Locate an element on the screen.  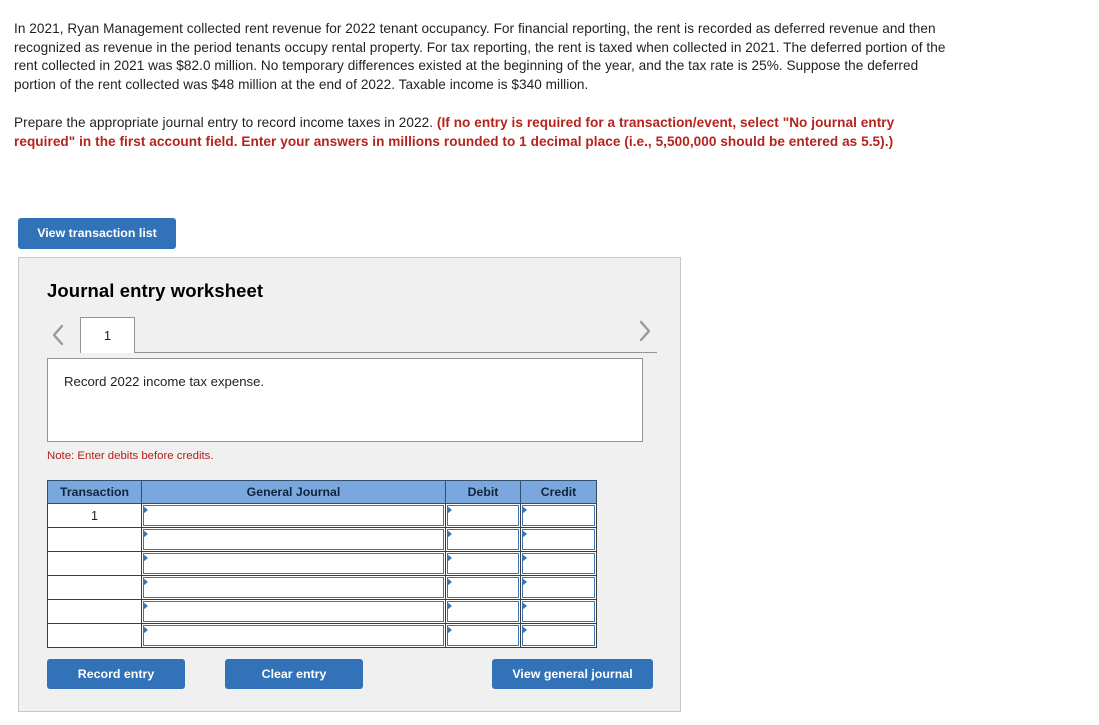
worksheet-tabs-row: 1 is located at coordinates (352, 335).